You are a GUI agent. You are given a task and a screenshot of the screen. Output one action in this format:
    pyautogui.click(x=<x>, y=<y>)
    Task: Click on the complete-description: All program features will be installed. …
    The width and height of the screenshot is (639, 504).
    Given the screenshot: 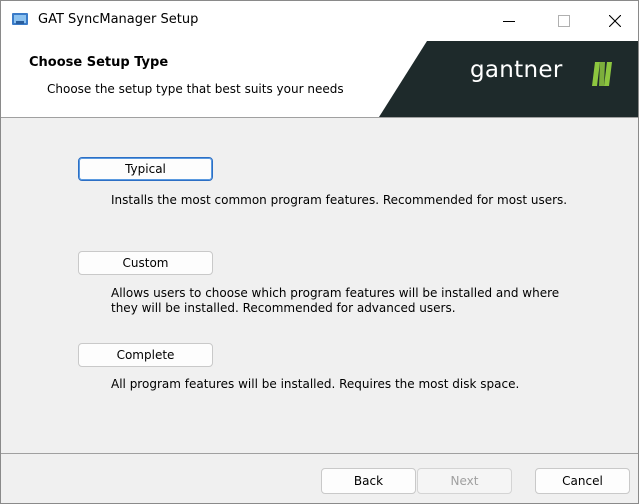 What is the action you would take?
    pyautogui.click(x=315, y=384)
    